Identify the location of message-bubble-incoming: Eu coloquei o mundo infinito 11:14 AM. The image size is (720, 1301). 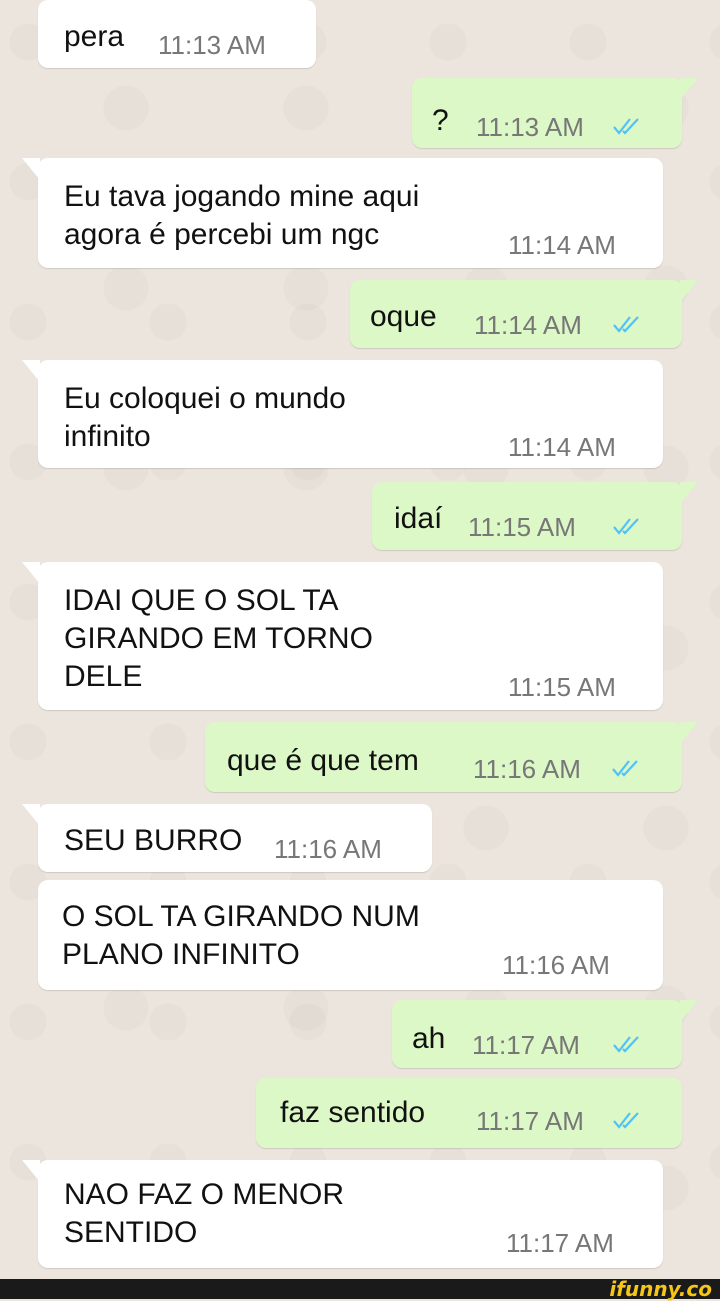
(342, 414).